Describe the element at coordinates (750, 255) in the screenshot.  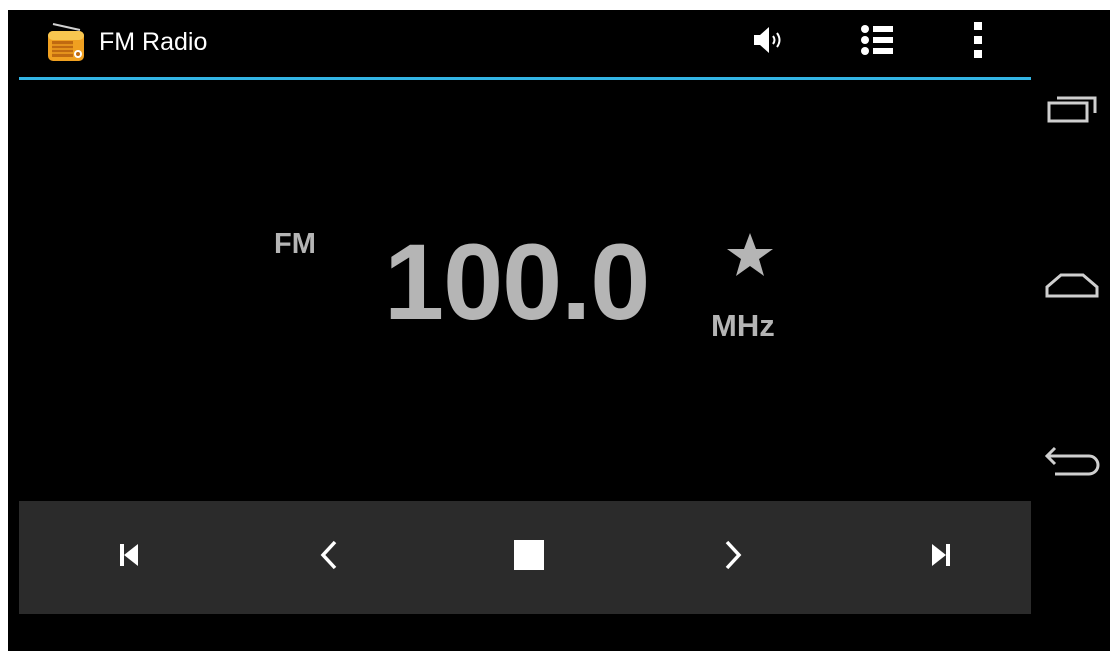
I see `star-icon` at that location.